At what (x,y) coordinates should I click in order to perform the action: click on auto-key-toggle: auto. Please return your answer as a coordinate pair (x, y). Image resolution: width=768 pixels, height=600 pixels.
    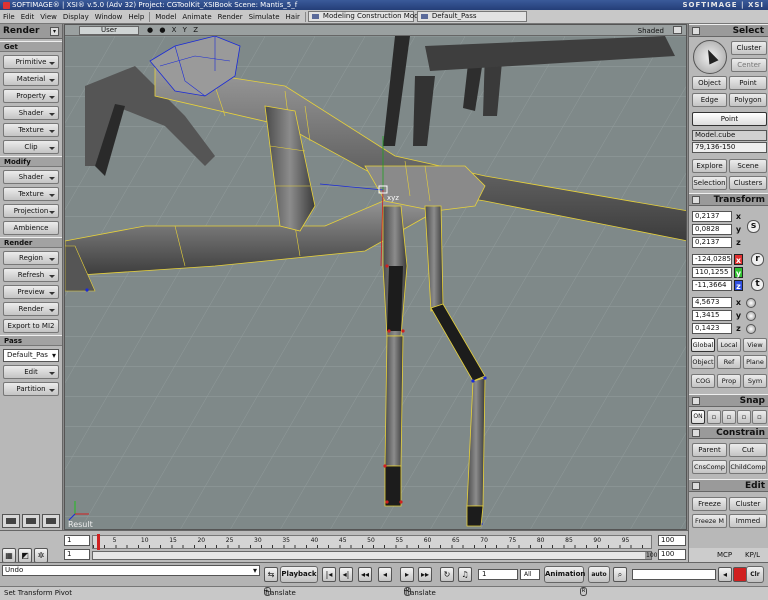
    Looking at the image, I should click on (599, 574).